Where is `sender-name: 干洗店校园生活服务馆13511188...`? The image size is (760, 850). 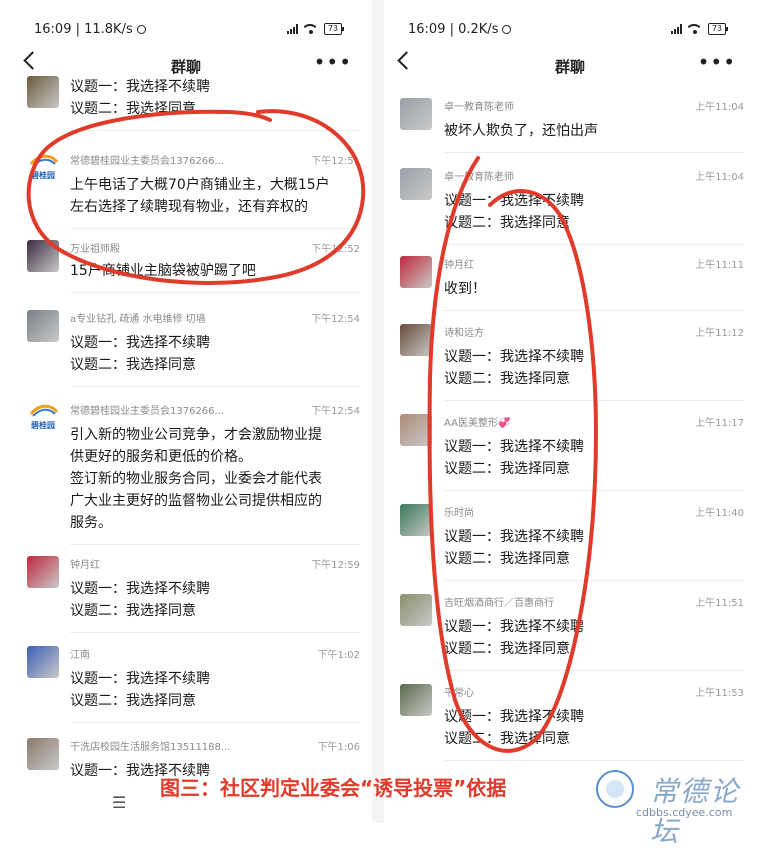
sender-name: 干洗店校园生活服务馆13511188... is located at coordinates (150, 747).